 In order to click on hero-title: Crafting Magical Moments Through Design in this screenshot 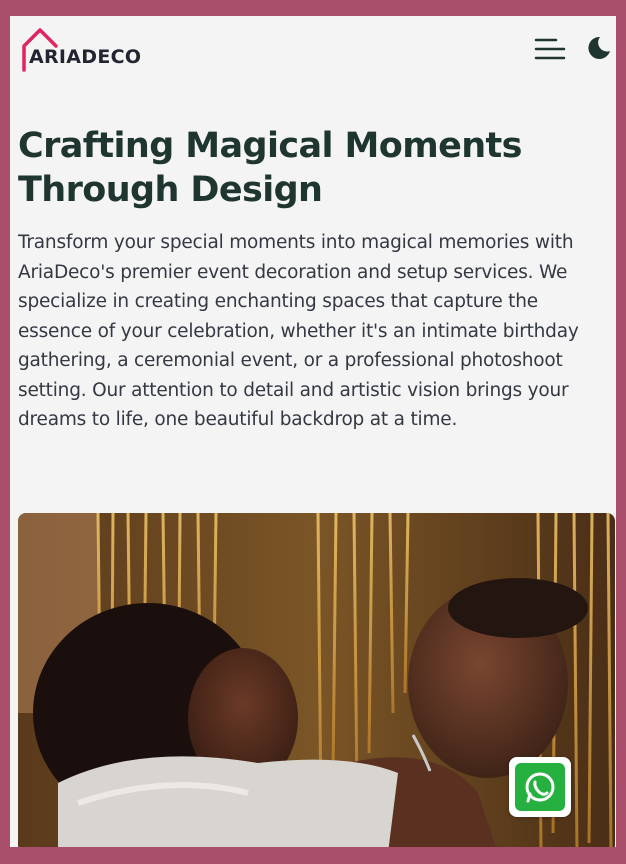, I will do `click(270, 168)`.